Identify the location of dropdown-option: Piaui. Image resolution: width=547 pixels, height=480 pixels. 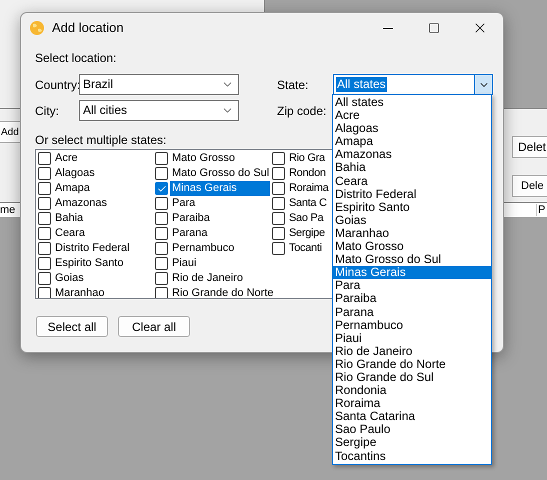
(412, 338).